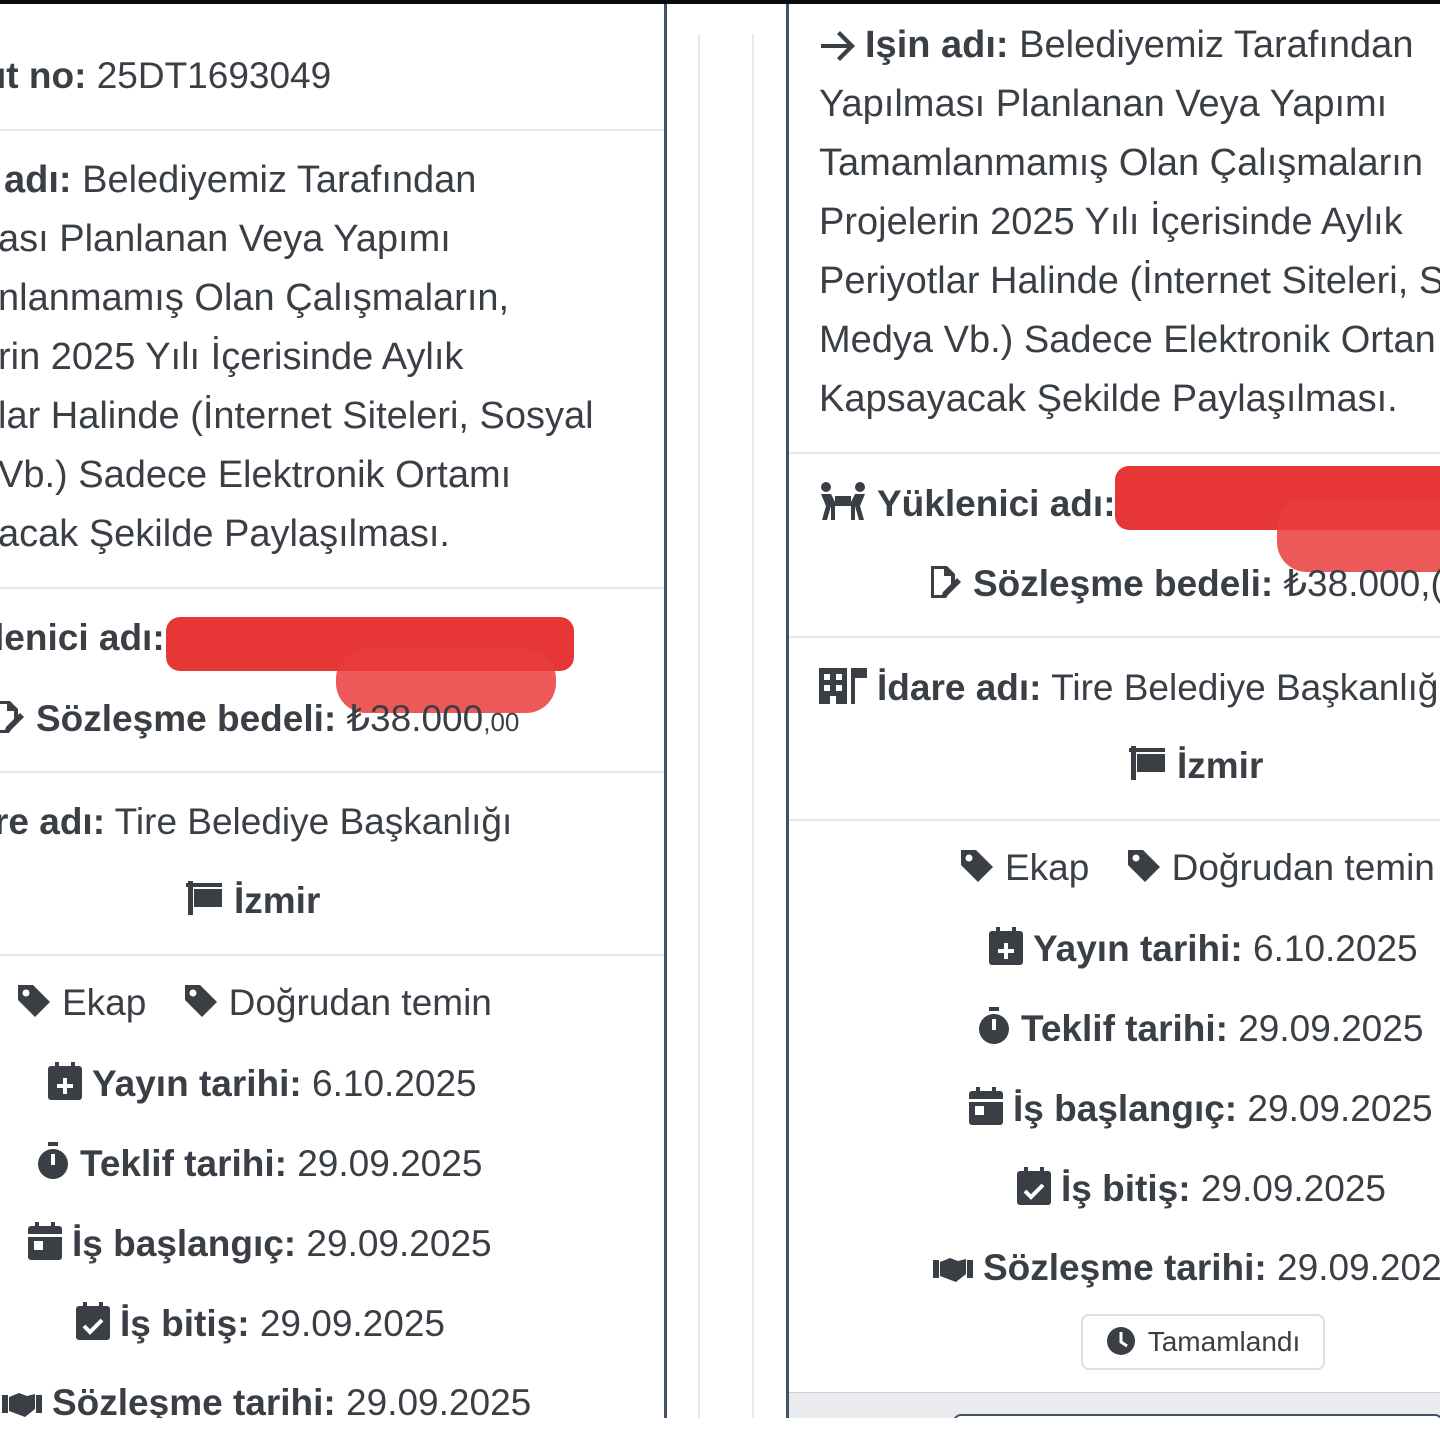 The width and height of the screenshot is (1440, 1440). What do you see at coordinates (501, 722) in the screenshot?
I see `contract-price-decimals: ,00` at bounding box center [501, 722].